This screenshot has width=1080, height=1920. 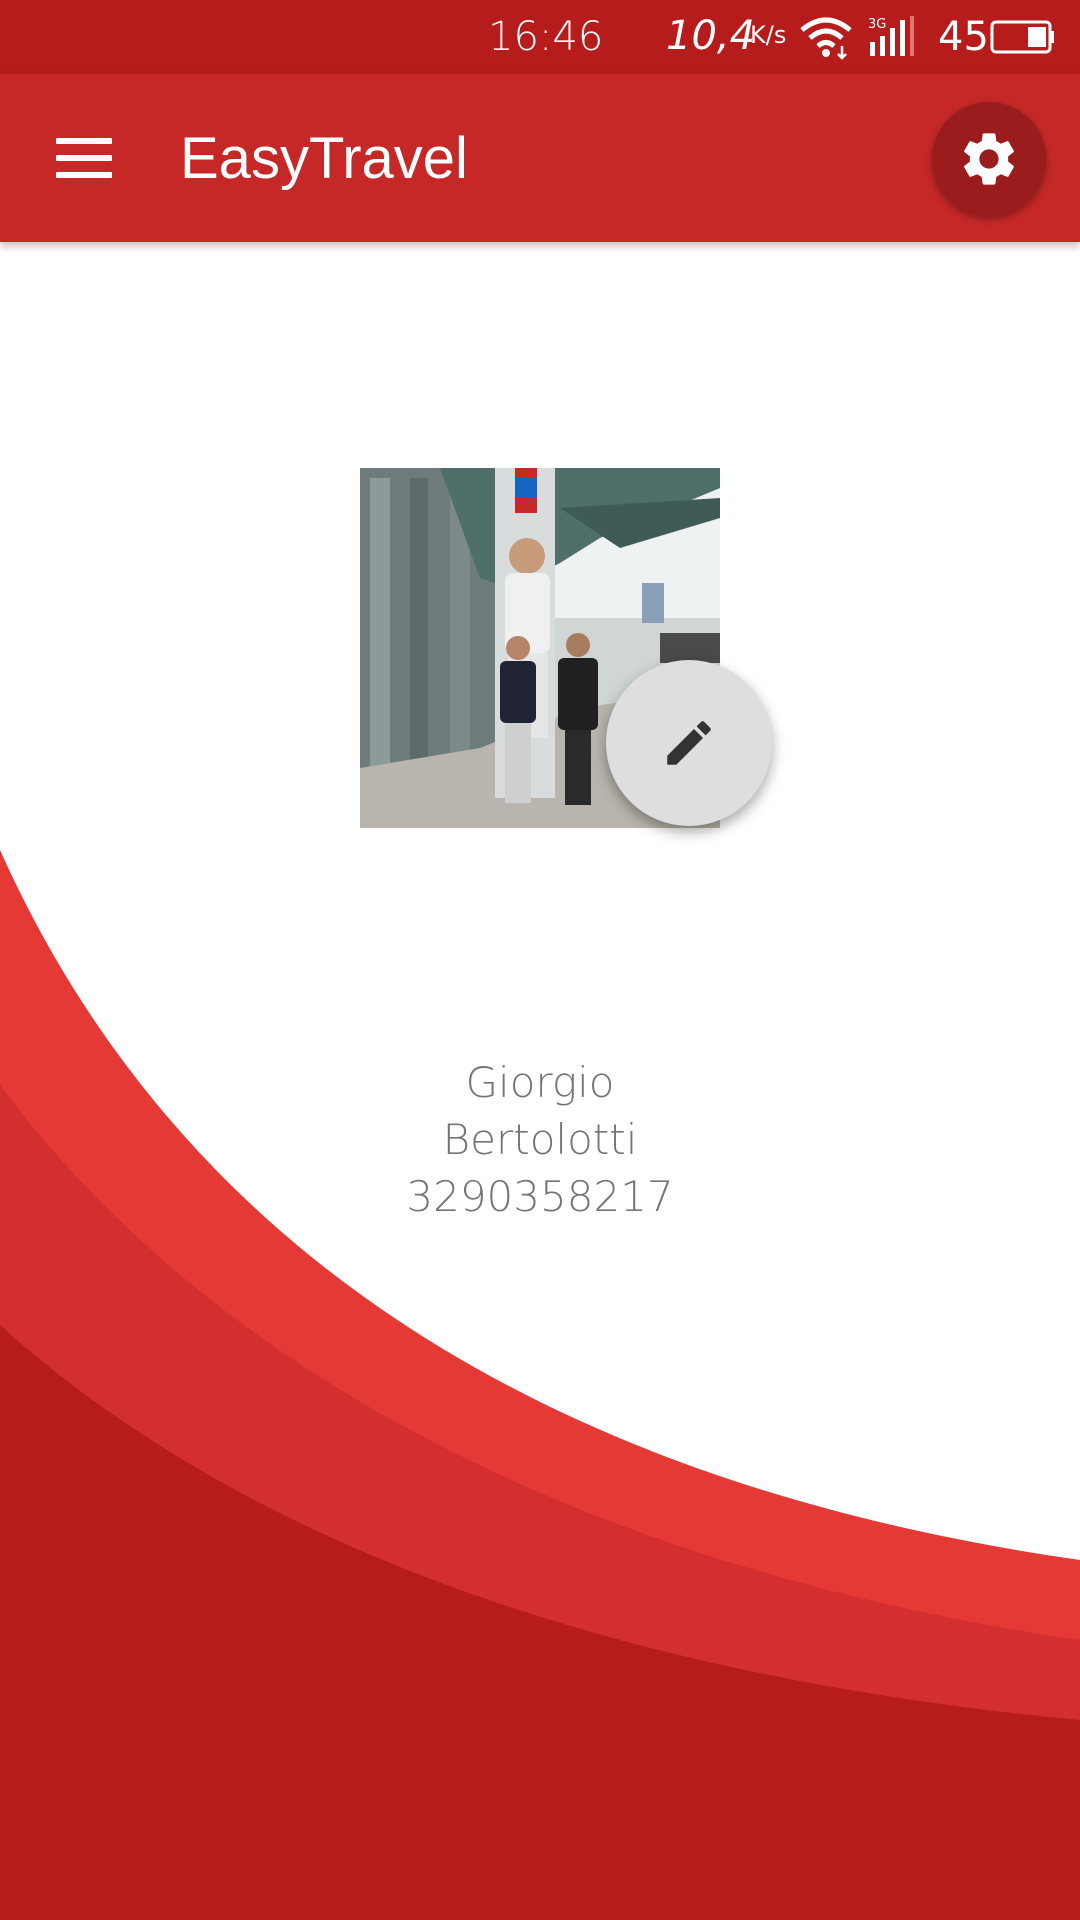 I want to click on status-bar: 16:46 10,4 K/s 3G 45, so click(x=540, y=37).